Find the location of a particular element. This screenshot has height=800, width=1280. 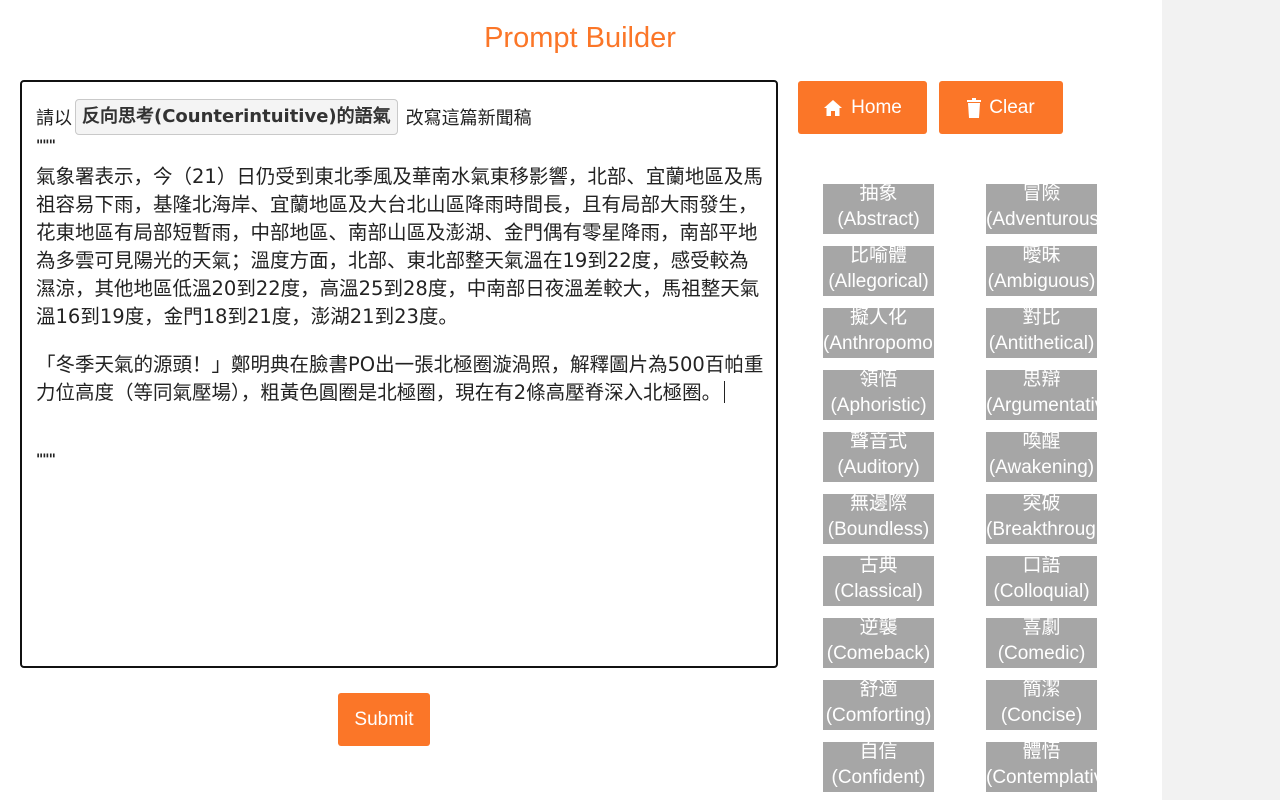

tone-option-en: (Awakening) is located at coordinates (1041, 467).